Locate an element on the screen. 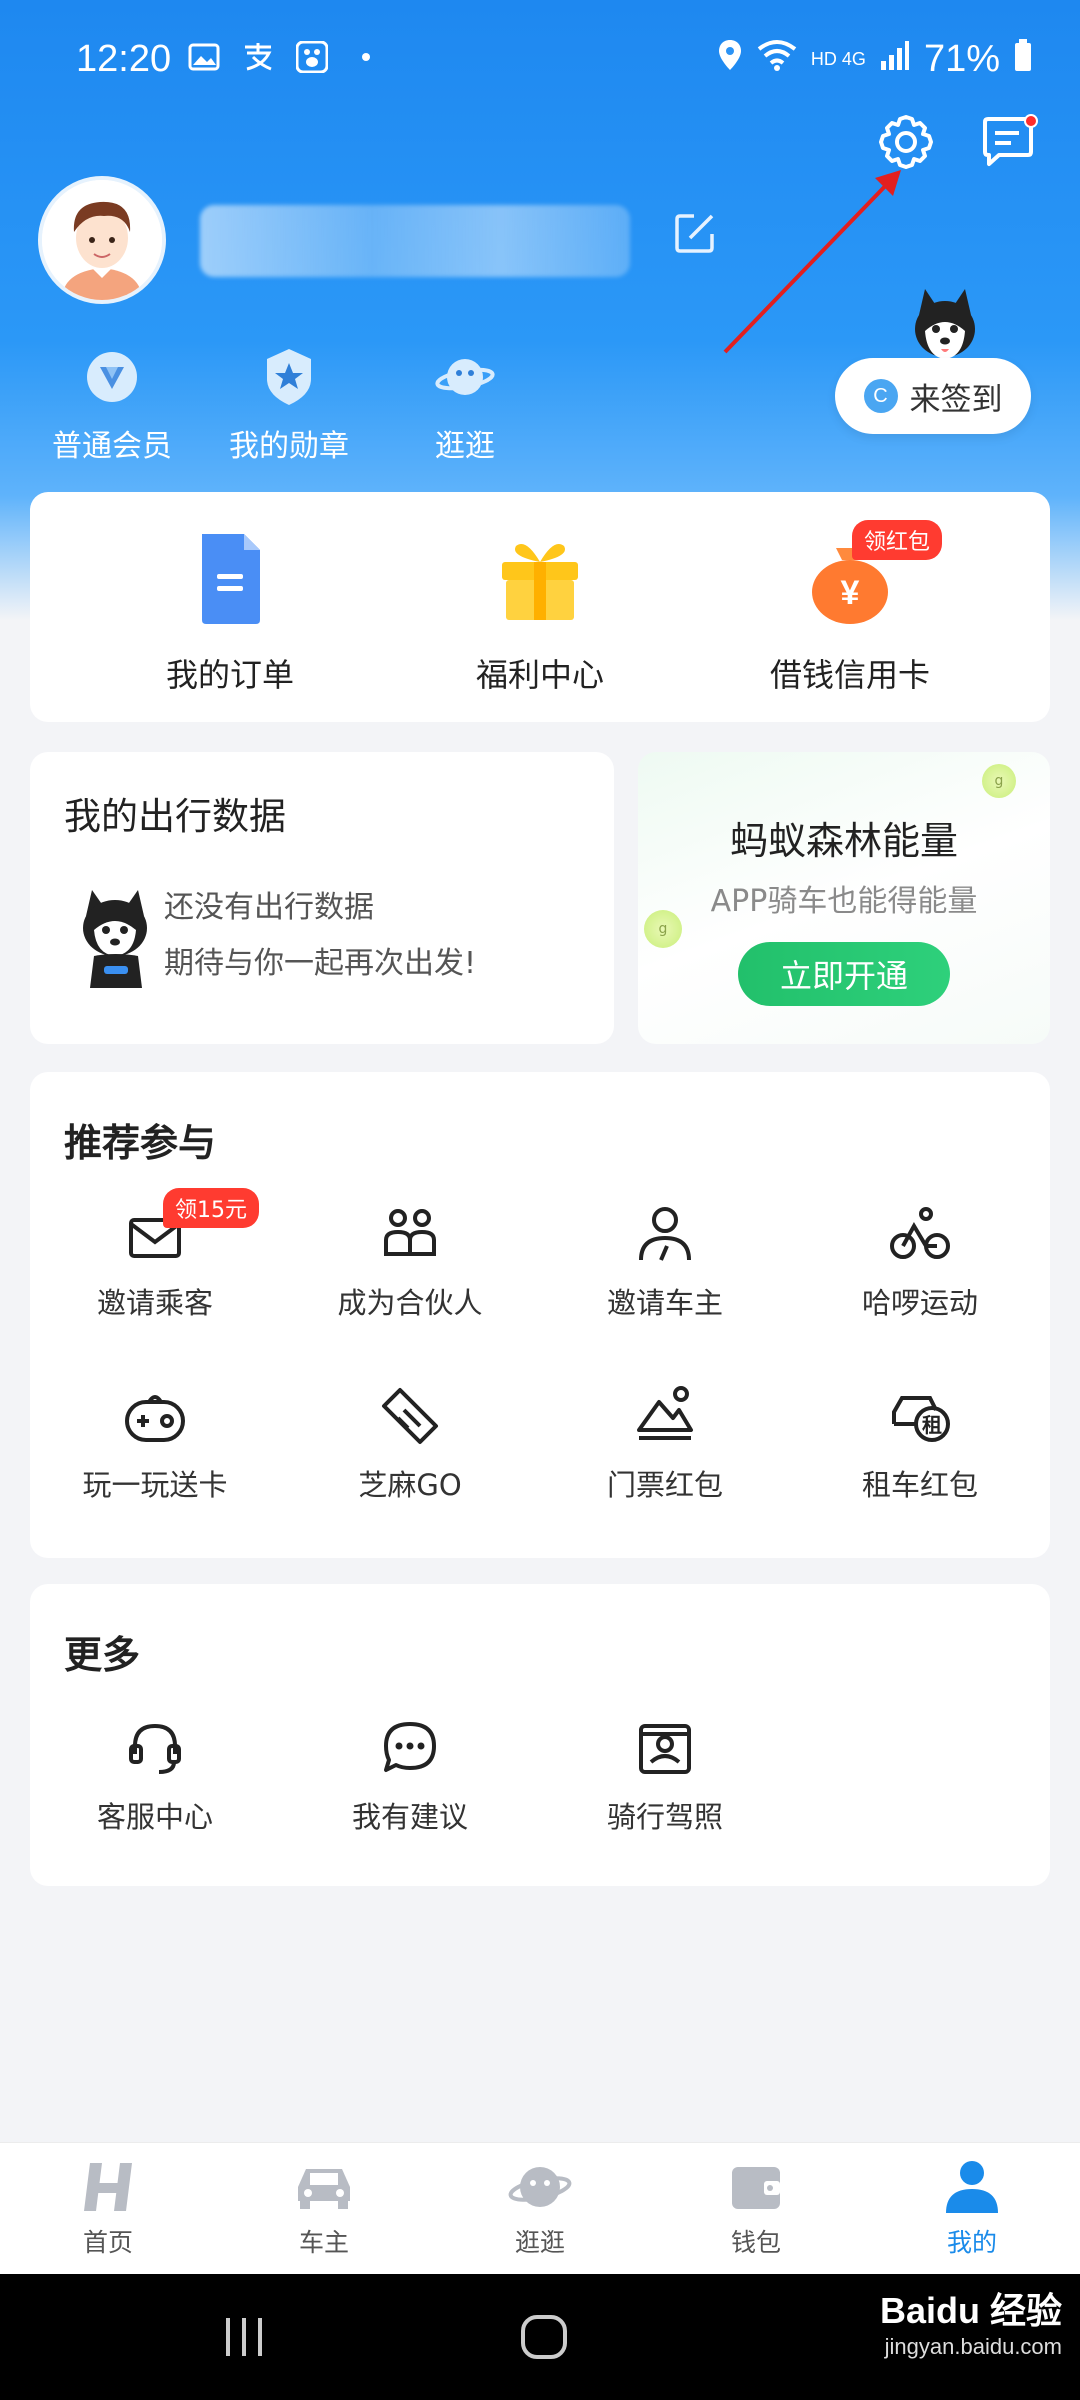 The width and height of the screenshot is (1080, 2400). wifi-icon is located at coordinates (777, 59).